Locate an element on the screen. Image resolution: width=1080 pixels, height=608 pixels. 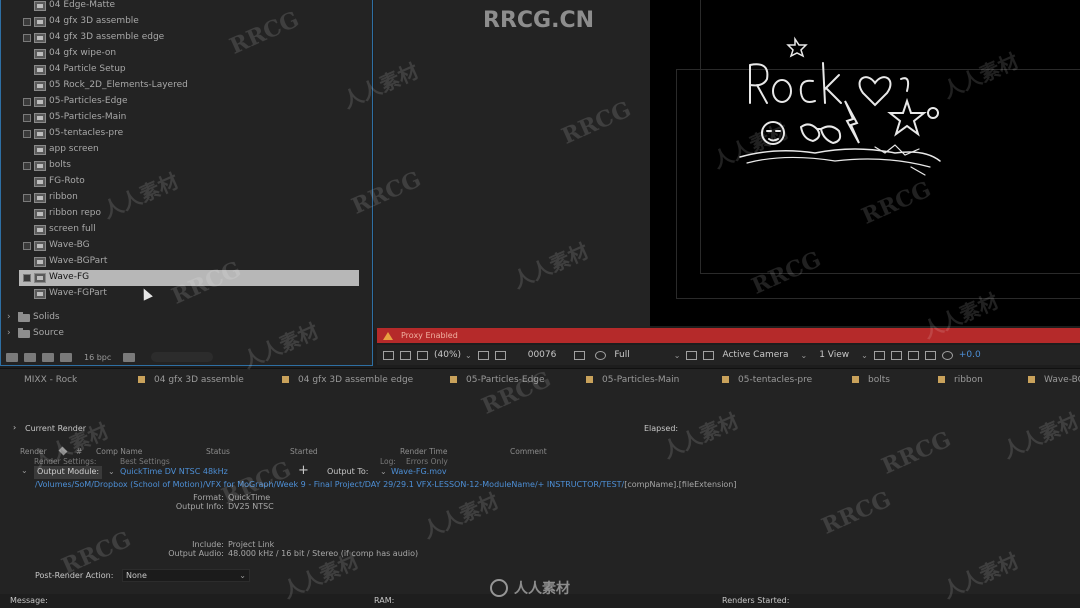
current-time-field: 00076 is located at coordinates (542, 355).